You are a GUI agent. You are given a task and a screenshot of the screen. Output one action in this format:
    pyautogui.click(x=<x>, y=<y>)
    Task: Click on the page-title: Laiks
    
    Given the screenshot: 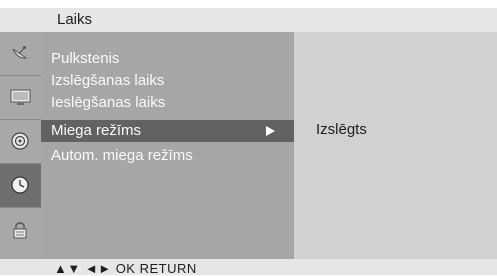 What is the action you would take?
    pyautogui.click(x=75, y=19)
    